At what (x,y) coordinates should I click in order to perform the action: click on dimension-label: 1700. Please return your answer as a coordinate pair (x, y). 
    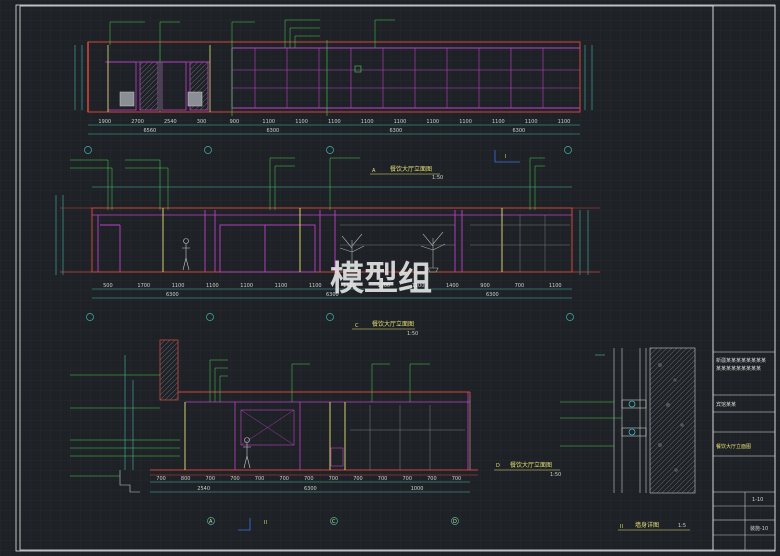
    Looking at the image, I should click on (143, 286).